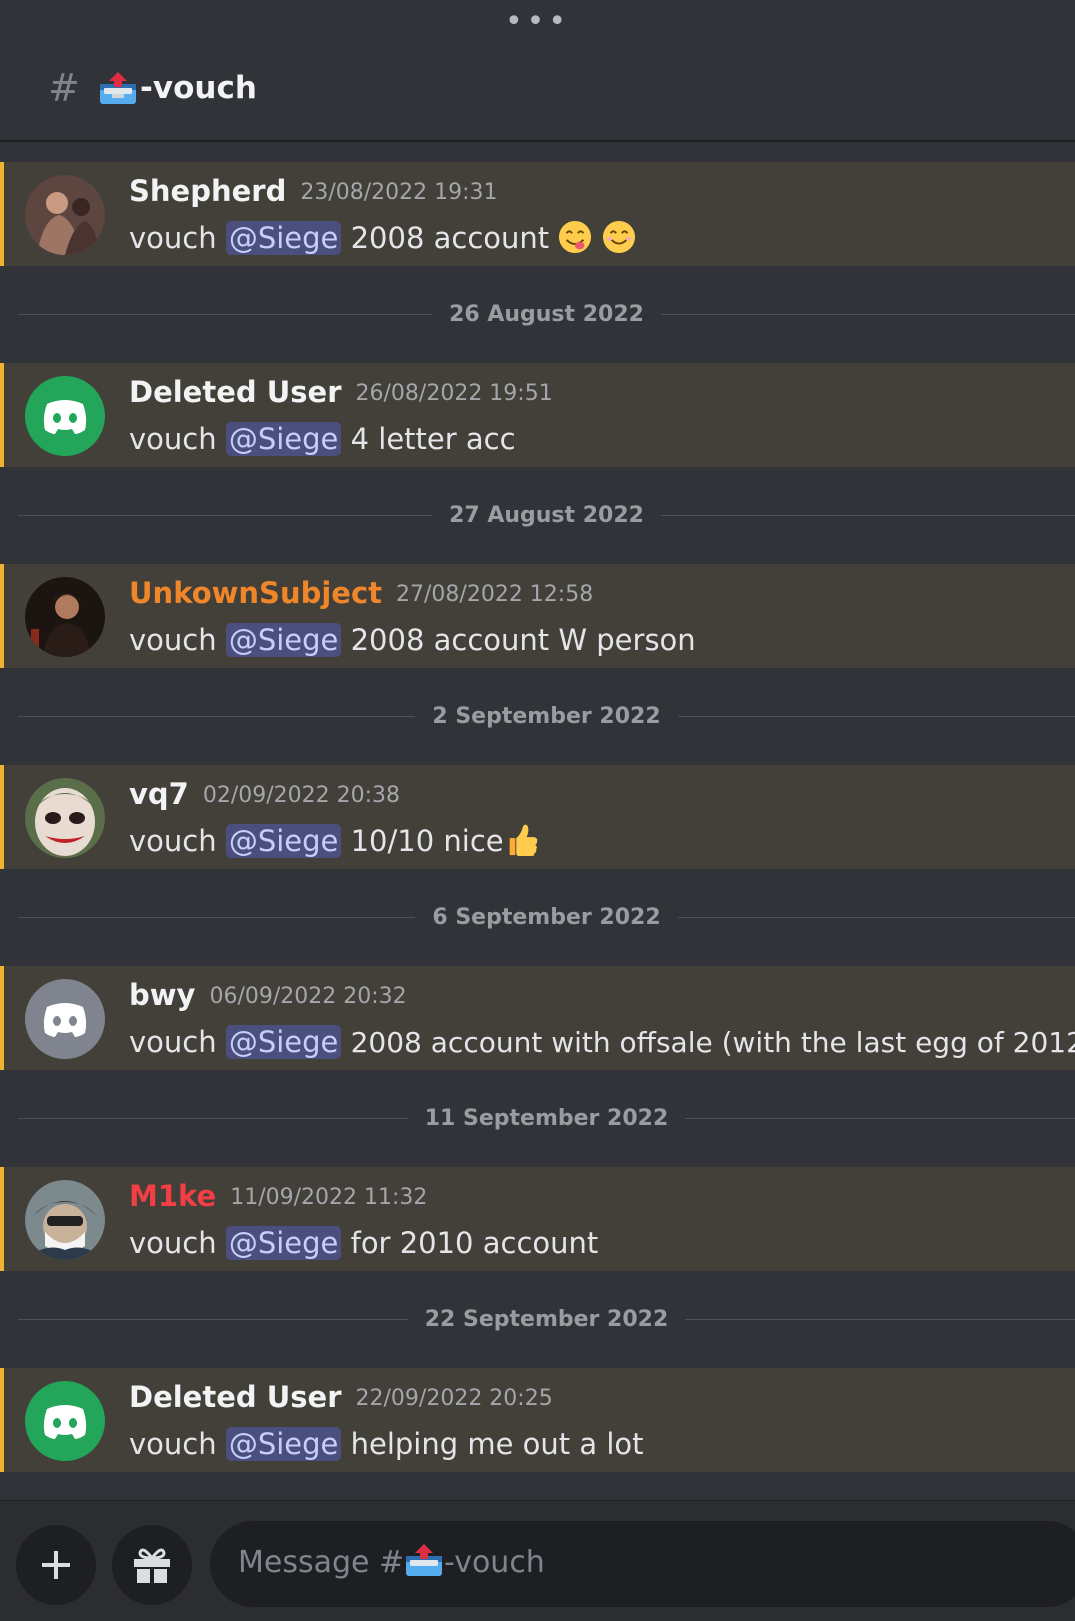  I want to click on date-divider-label: 27 August 2022, so click(546, 515).